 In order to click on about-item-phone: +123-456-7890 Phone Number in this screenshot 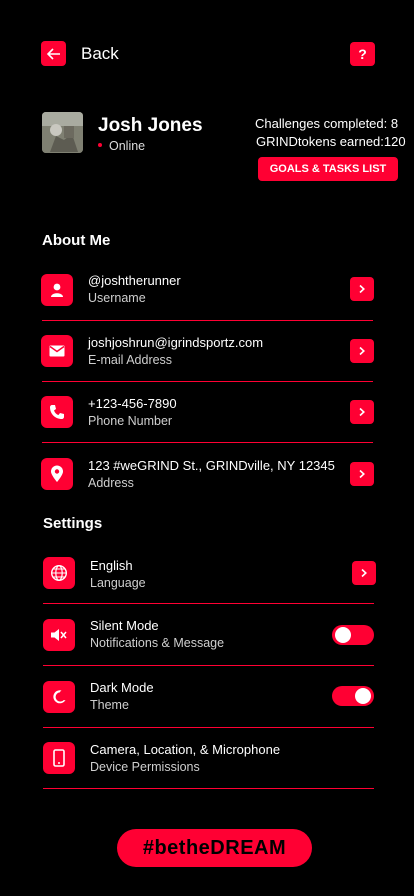, I will do `click(207, 413)`.